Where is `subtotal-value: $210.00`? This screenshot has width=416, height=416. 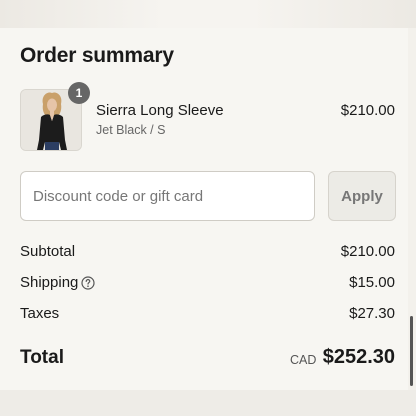 subtotal-value: $210.00 is located at coordinates (367, 251).